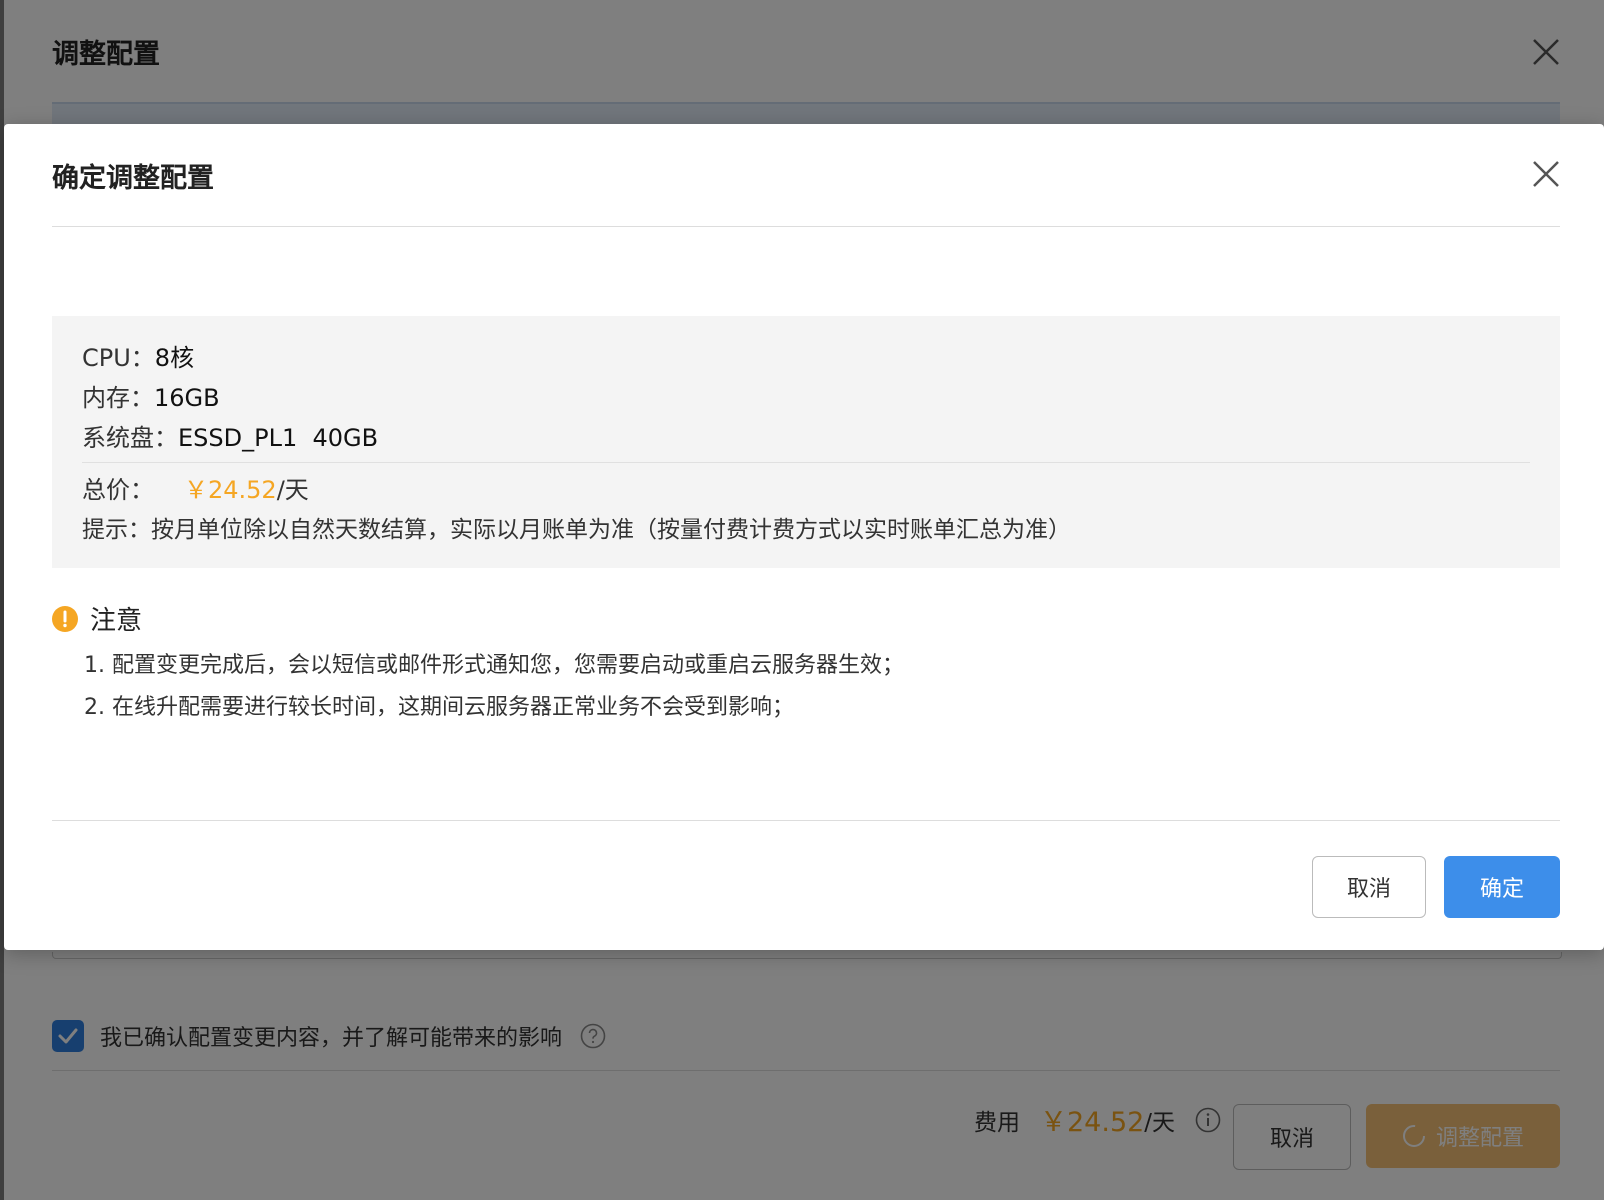 This screenshot has height=1200, width=1604. What do you see at coordinates (174, 358) in the screenshot?
I see `spec-cpu-value: 8核` at bounding box center [174, 358].